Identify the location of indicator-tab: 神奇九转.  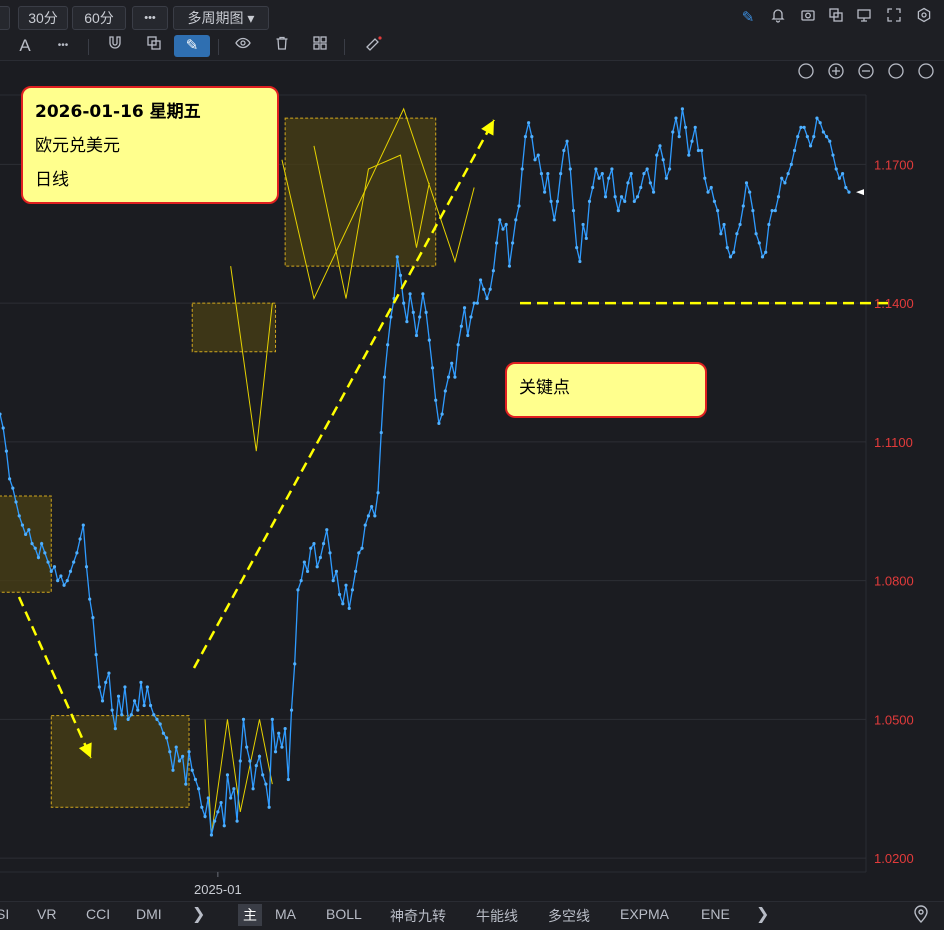
(418, 916).